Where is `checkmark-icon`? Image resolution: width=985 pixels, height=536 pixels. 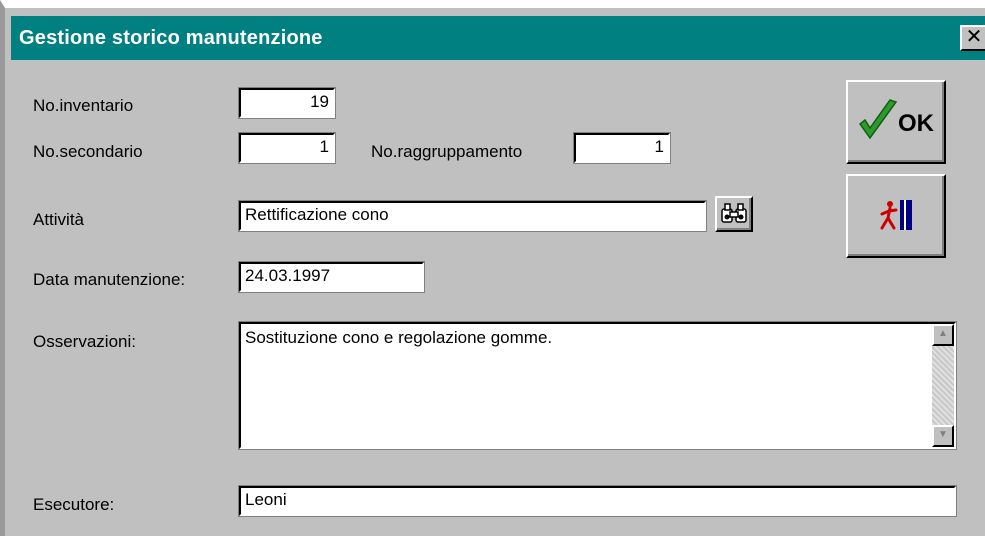 checkmark-icon is located at coordinates (878, 119).